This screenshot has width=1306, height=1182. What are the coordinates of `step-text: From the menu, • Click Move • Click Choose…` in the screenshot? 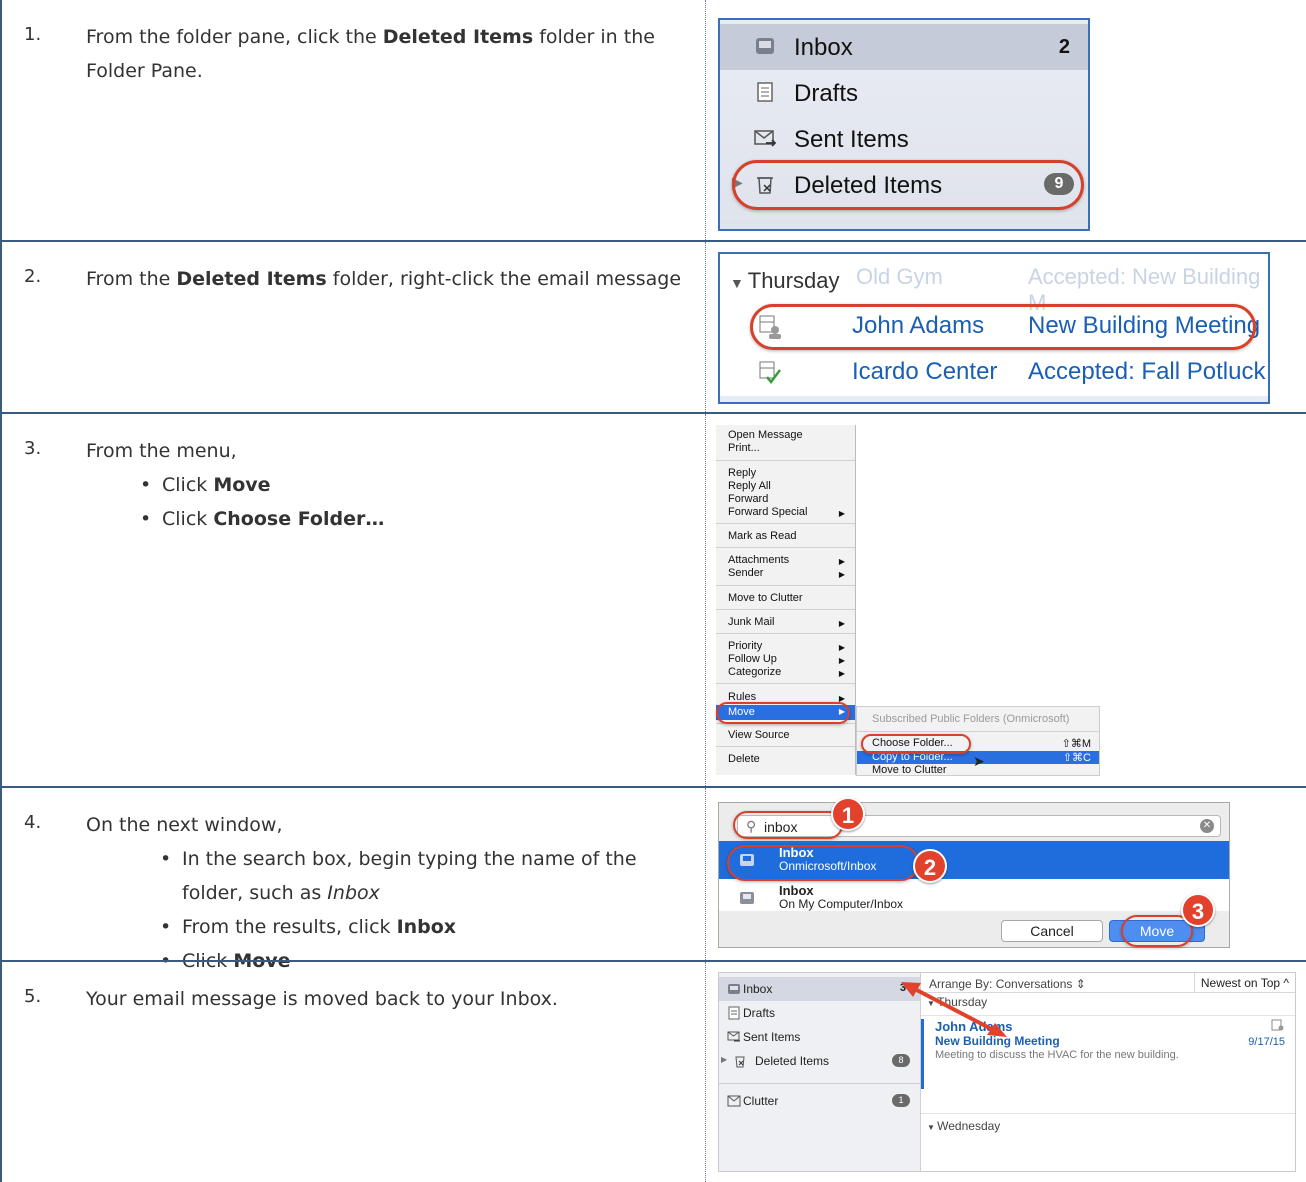 It's located at (386, 485).